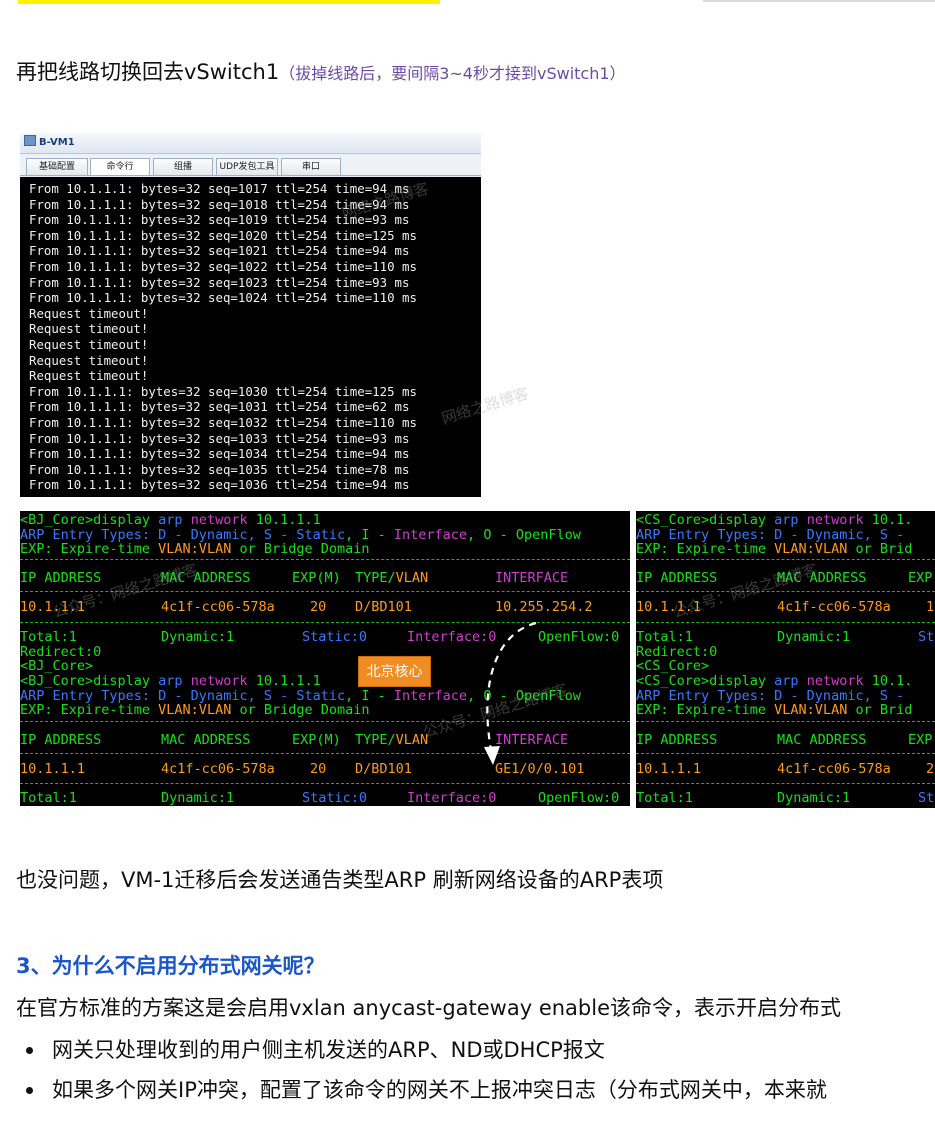 This screenshot has width=935, height=1130. What do you see at coordinates (673, 666) in the screenshot?
I see `cs-prompt-line: <CS_Core>` at bounding box center [673, 666].